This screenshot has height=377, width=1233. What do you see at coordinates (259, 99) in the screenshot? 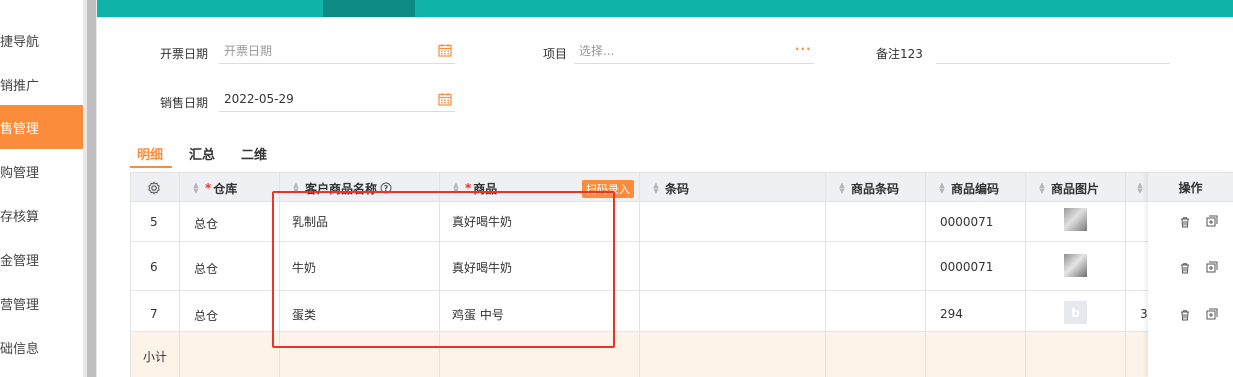
I see `sale-date-value: 2022-05-29` at bounding box center [259, 99].